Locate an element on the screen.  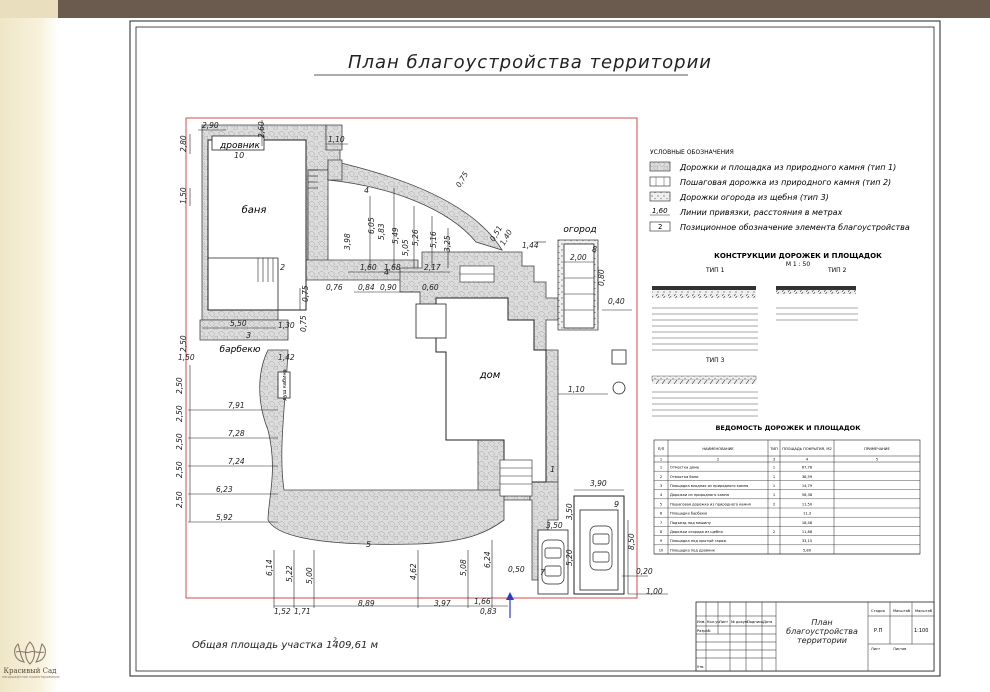
total-area-unit: 2 is located at coordinates (335, 640).